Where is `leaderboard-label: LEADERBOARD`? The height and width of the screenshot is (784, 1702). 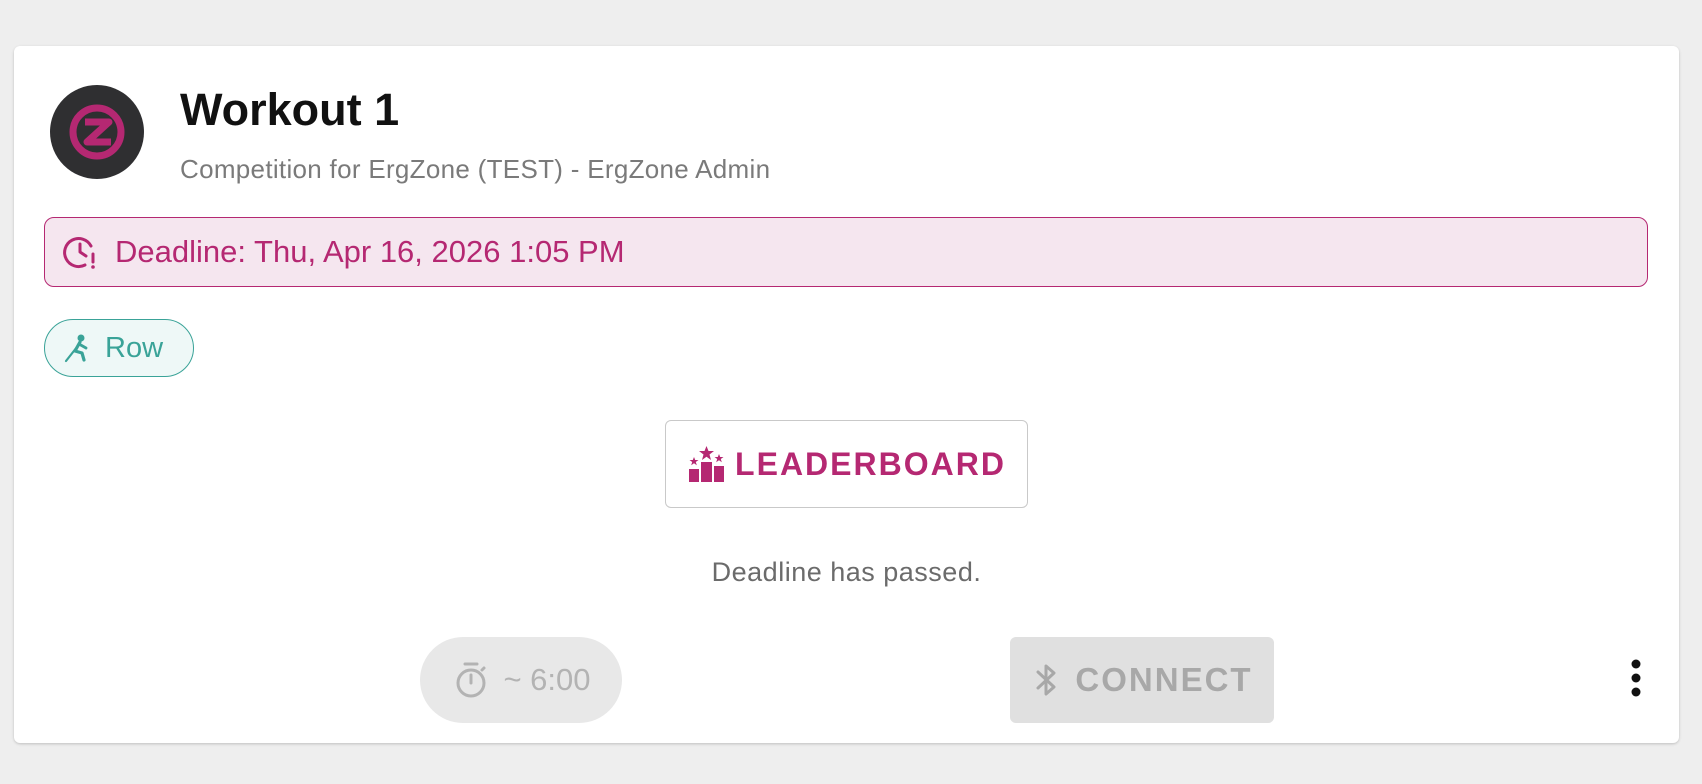
leaderboard-label: LEADERBOARD is located at coordinates (870, 463).